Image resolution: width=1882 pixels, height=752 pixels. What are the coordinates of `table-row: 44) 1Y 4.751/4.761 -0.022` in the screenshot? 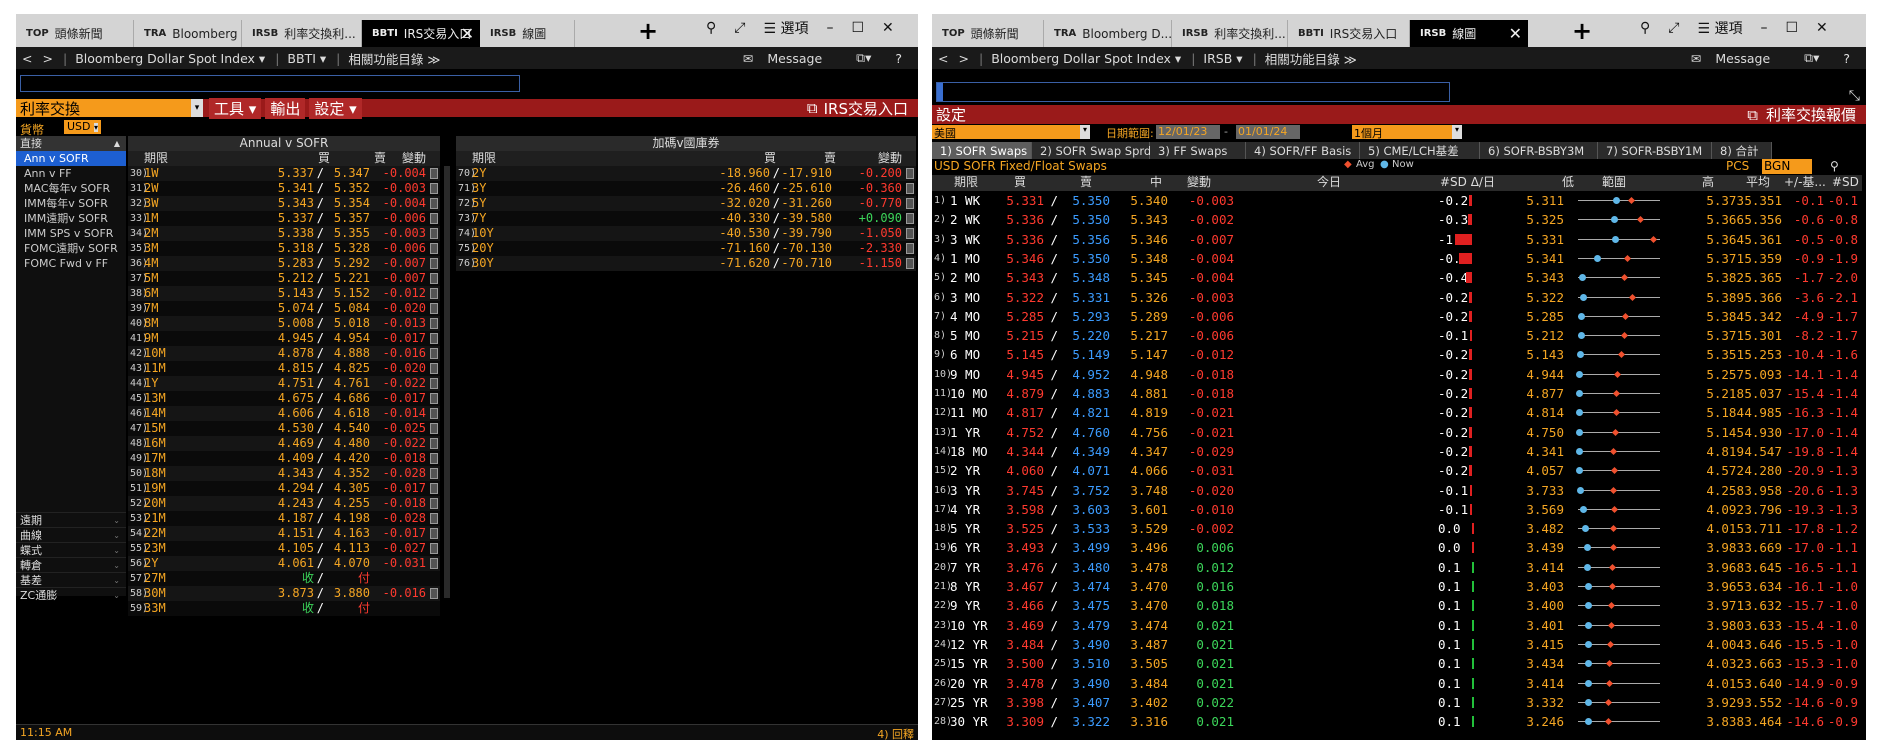 It's located at (284, 383).